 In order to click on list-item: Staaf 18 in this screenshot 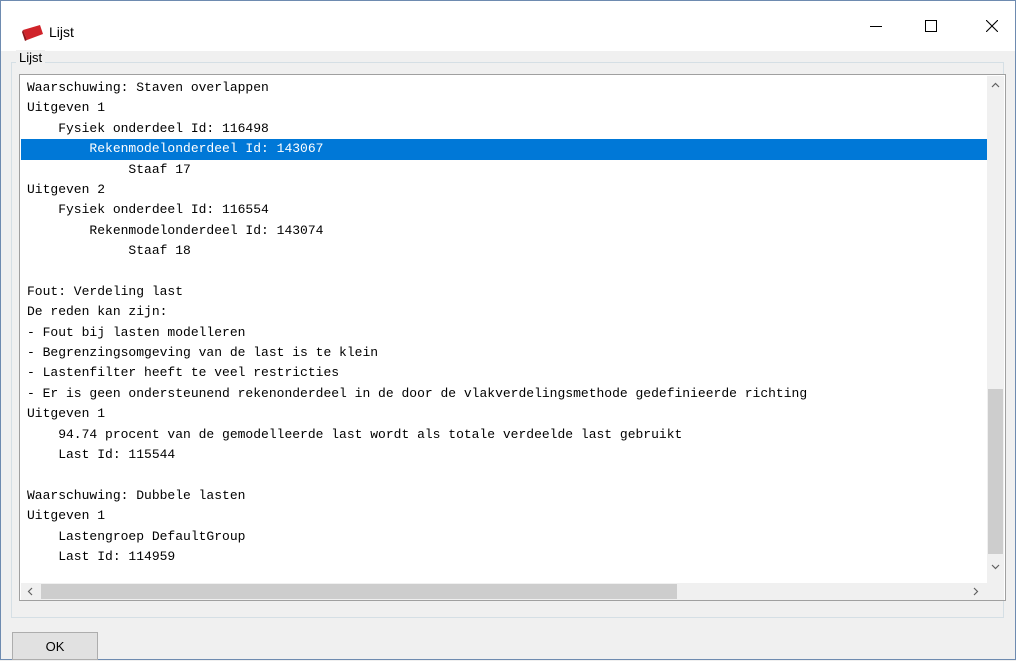, I will do `click(504, 251)`.